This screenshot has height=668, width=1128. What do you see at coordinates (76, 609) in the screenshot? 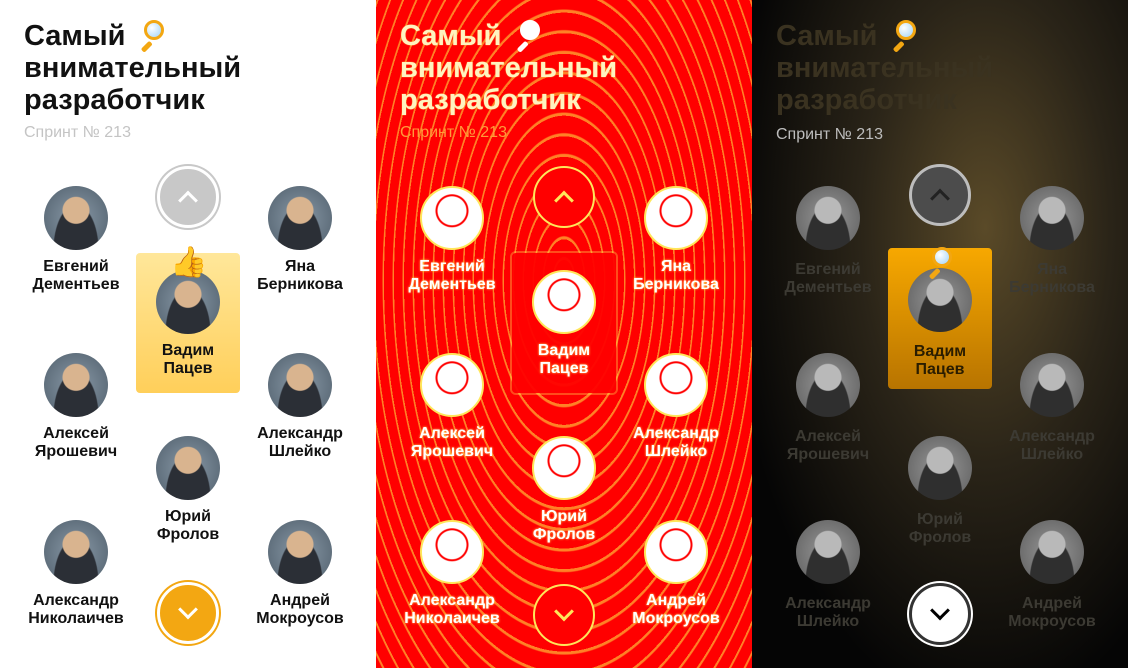
I see `person-name: Александр Николаичев` at bounding box center [76, 609].